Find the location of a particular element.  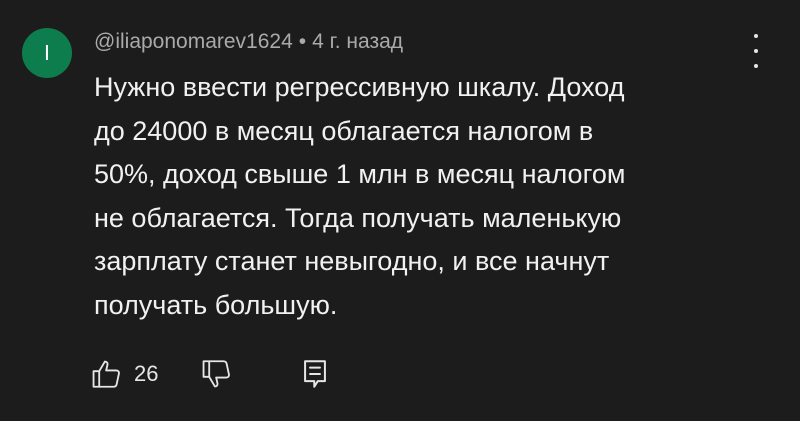

comment-text-line: до 24000 в месяц облагается налогом в is located at coordinates (344, 130).